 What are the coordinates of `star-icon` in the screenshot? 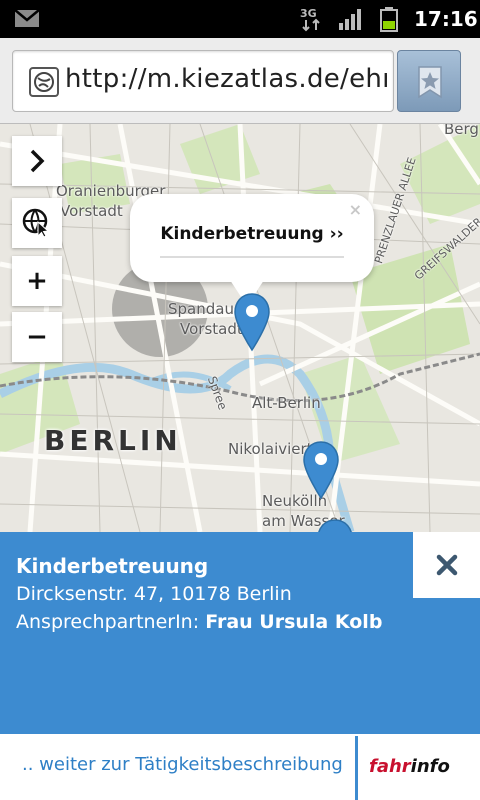 It's located at (430, 82).